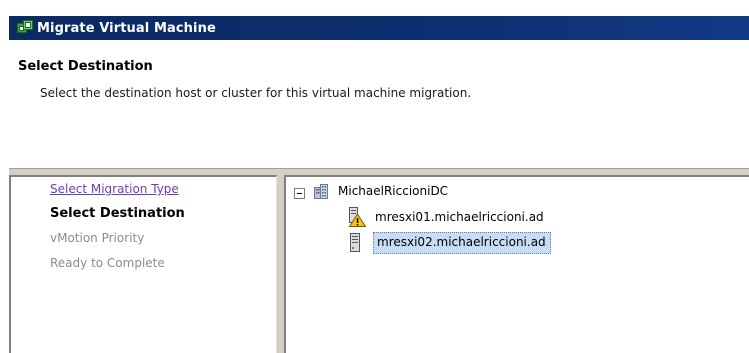 The image size is (749, 353). I want to click on host-warning-icon, so click(357, 217).